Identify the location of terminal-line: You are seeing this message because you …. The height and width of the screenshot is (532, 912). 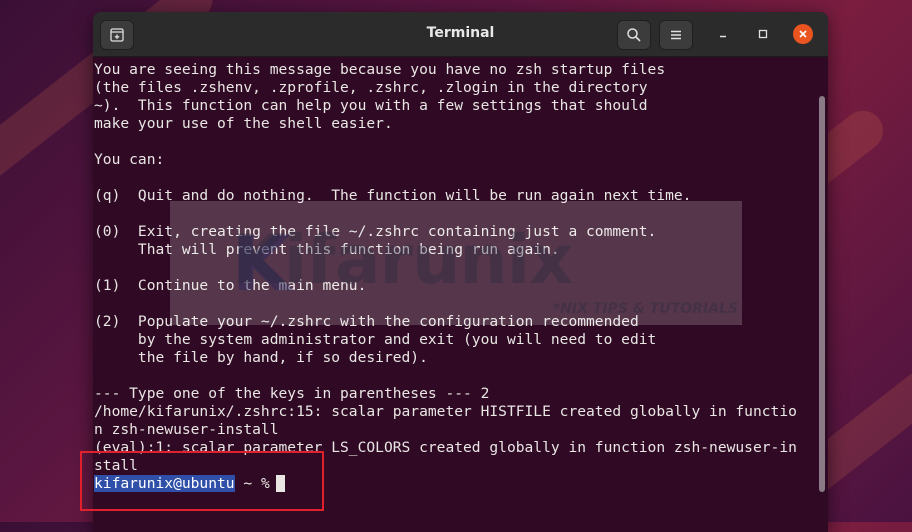
(380, 69).